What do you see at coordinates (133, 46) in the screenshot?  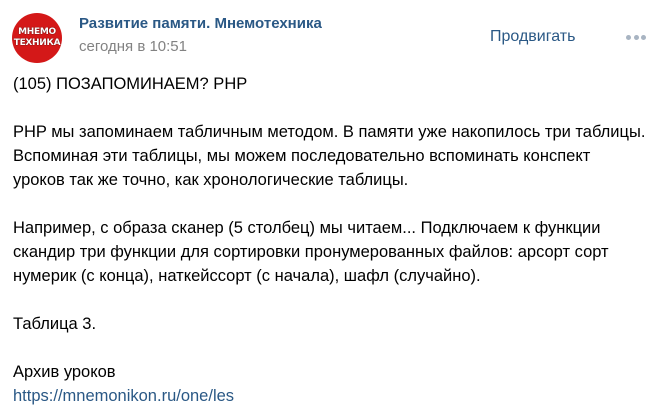 I see `post-date-link: сегодня в 10:51` at bounding box center [133, 46].